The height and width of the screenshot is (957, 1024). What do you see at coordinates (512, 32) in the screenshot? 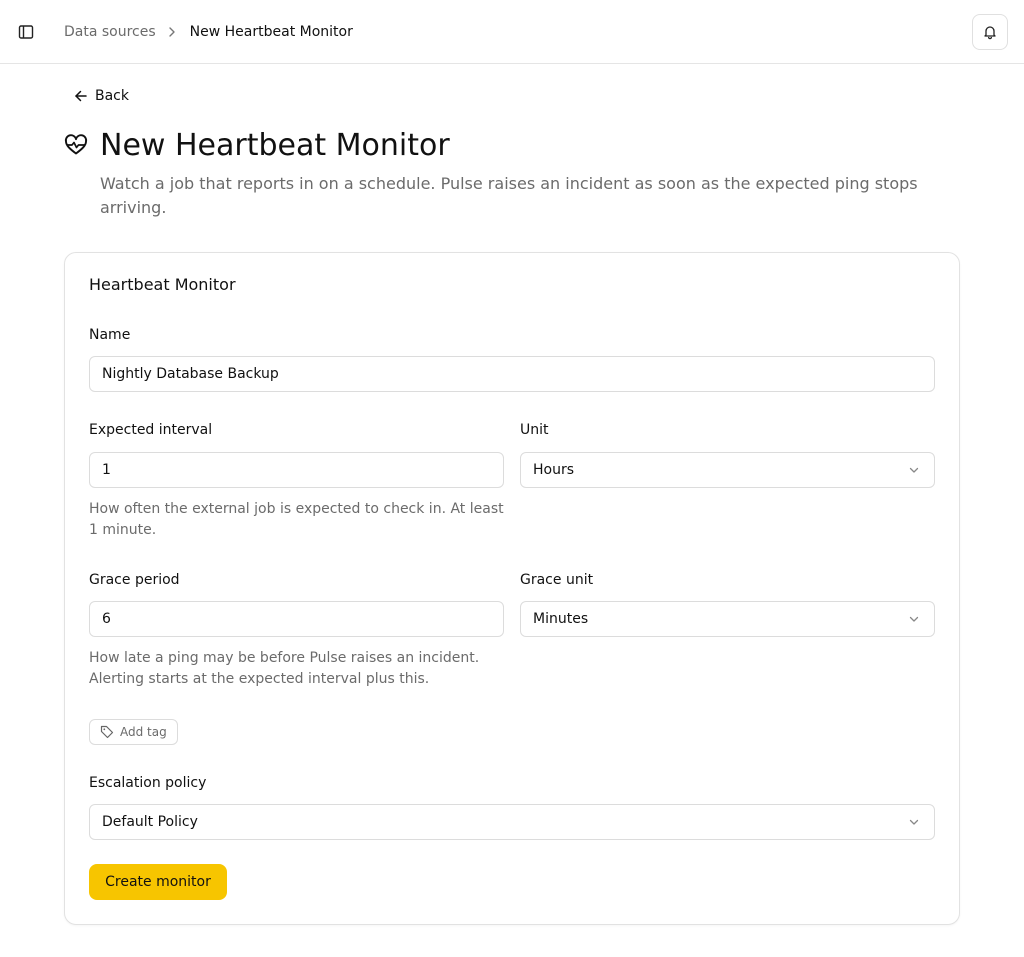
I see `top-bar: Data sources New Heartbeat Monitor` at bounding box center [512, 32].